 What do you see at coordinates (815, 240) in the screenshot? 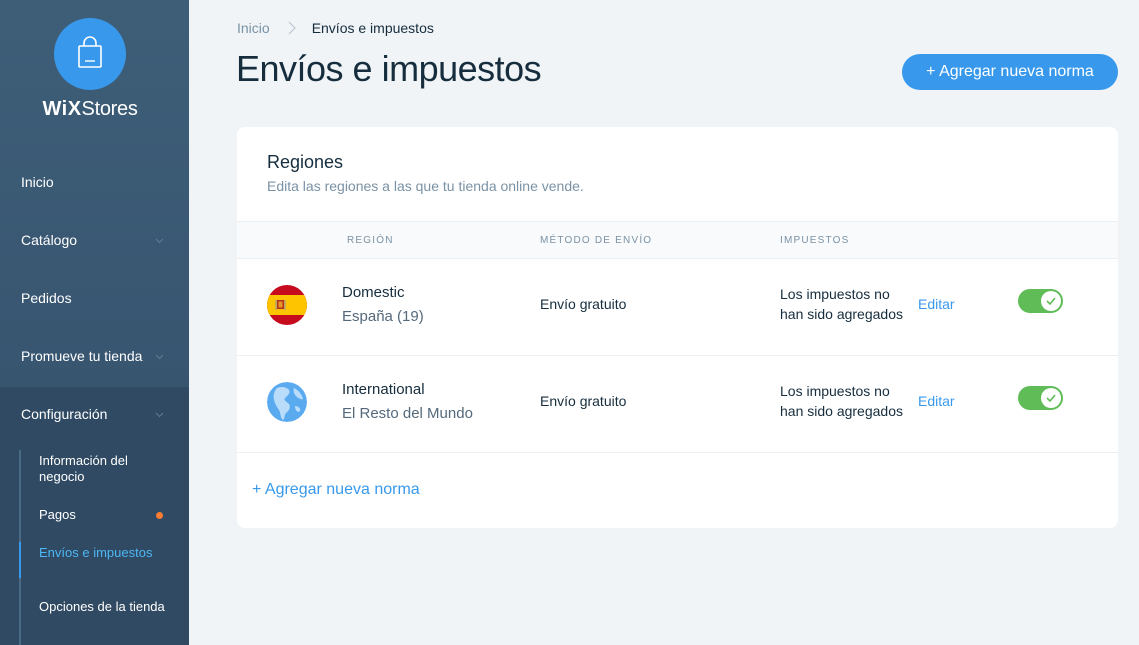
I see `column-header-taxes: IMPUESTOS` at bounding box center [815, 240].